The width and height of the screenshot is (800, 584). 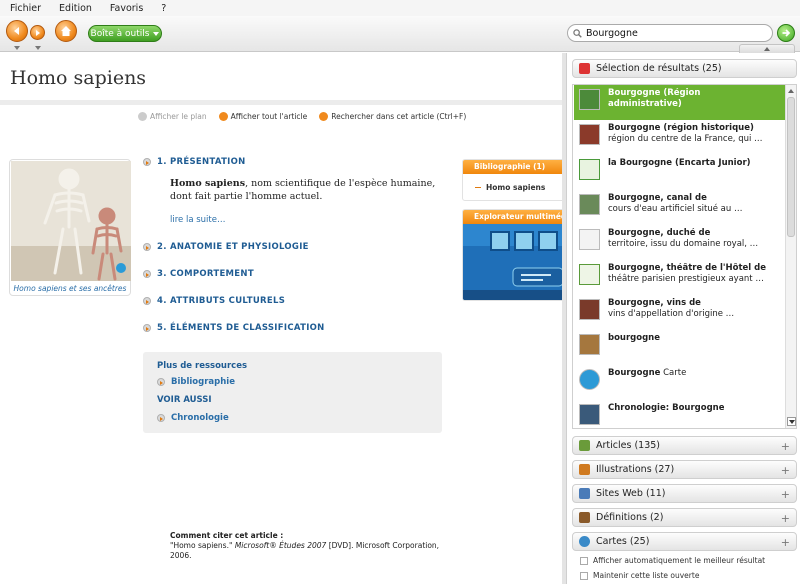 I want to click on toolbox-button: Boîte à outils, so click(x=125, y=33).